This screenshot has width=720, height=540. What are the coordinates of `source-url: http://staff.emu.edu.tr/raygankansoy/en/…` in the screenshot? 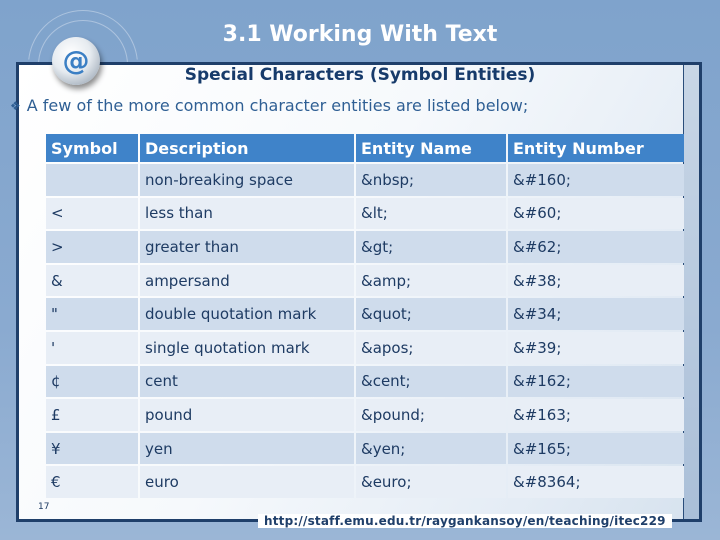 It's located at (465, 521).